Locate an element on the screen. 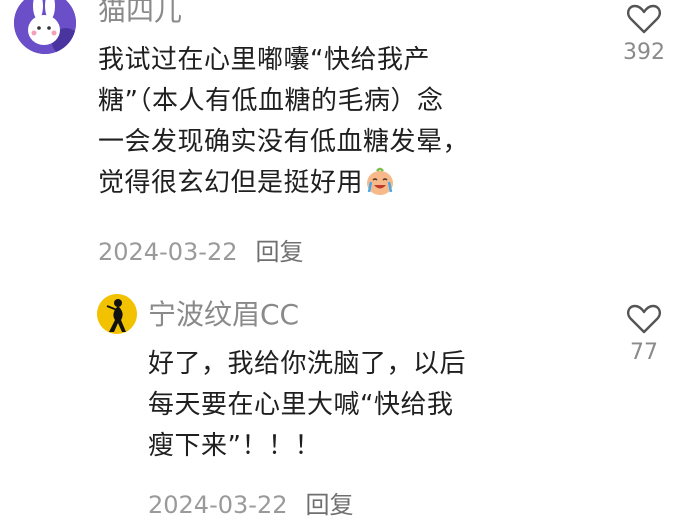  like-button: 77 is located at coordinates (644, 334).